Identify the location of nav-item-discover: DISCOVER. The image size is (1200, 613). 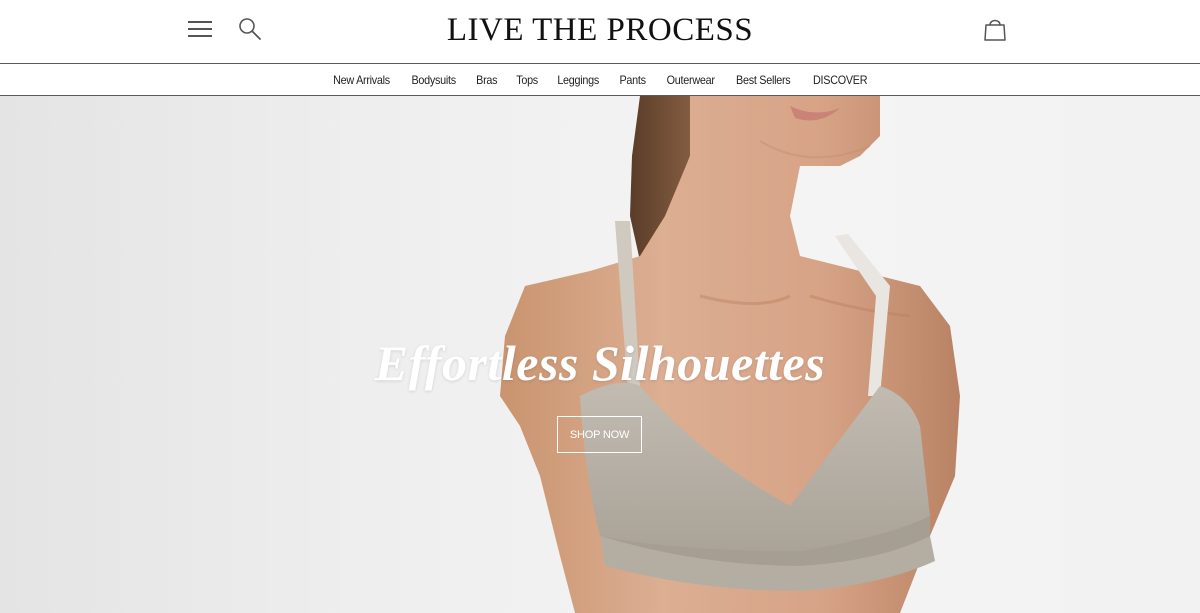
(840, 80).